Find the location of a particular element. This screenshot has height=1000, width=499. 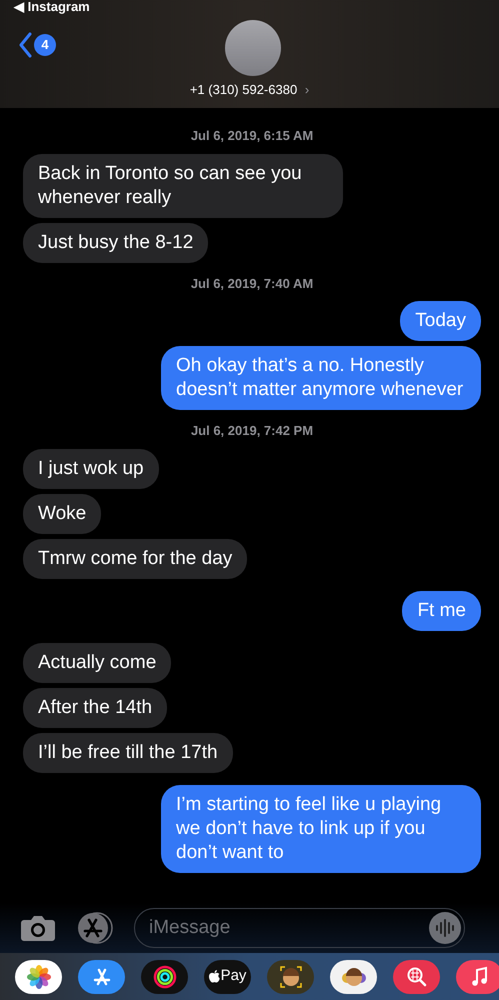

received-message: Just busy the 8-12 is located at coordinates (115, 242).